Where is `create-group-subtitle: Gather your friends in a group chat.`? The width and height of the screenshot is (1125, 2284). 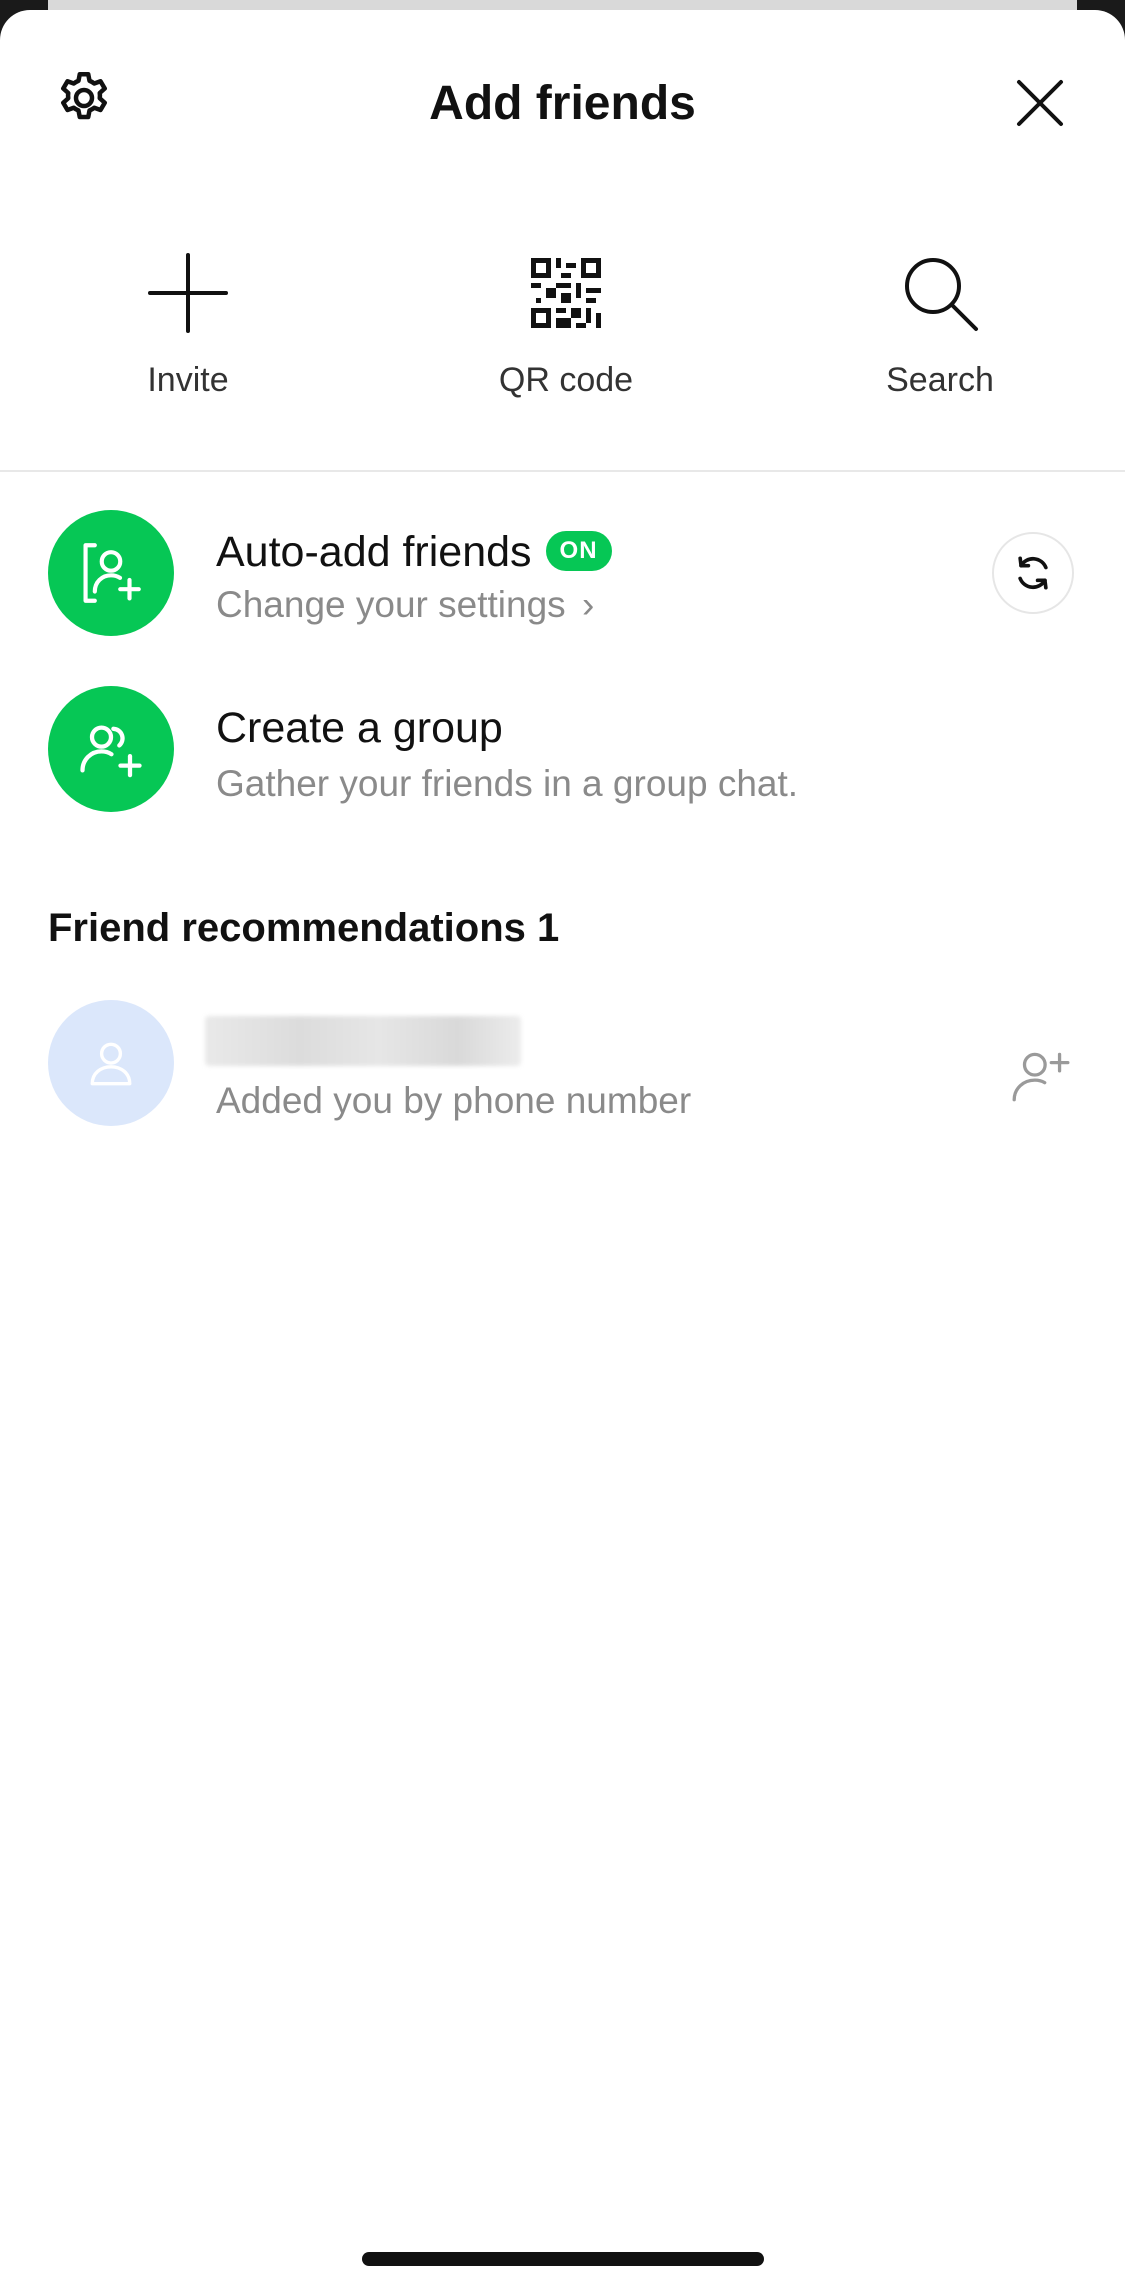 create-group-subtitle: Gather your friends in a group chat. is located at coordinates (507, 783).